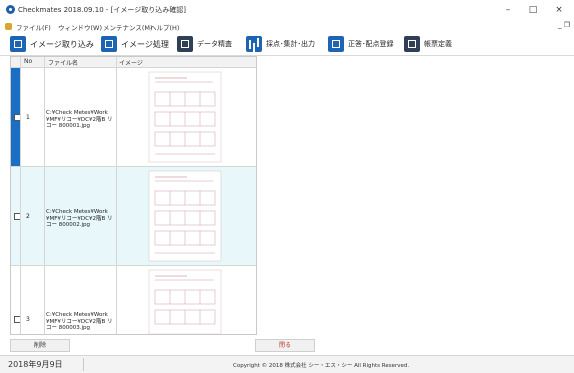  What do you see at coordinates (33, 27) in the screenshot?
I see `menu-file: ファイル(F)` at bounding box center [33, 27].